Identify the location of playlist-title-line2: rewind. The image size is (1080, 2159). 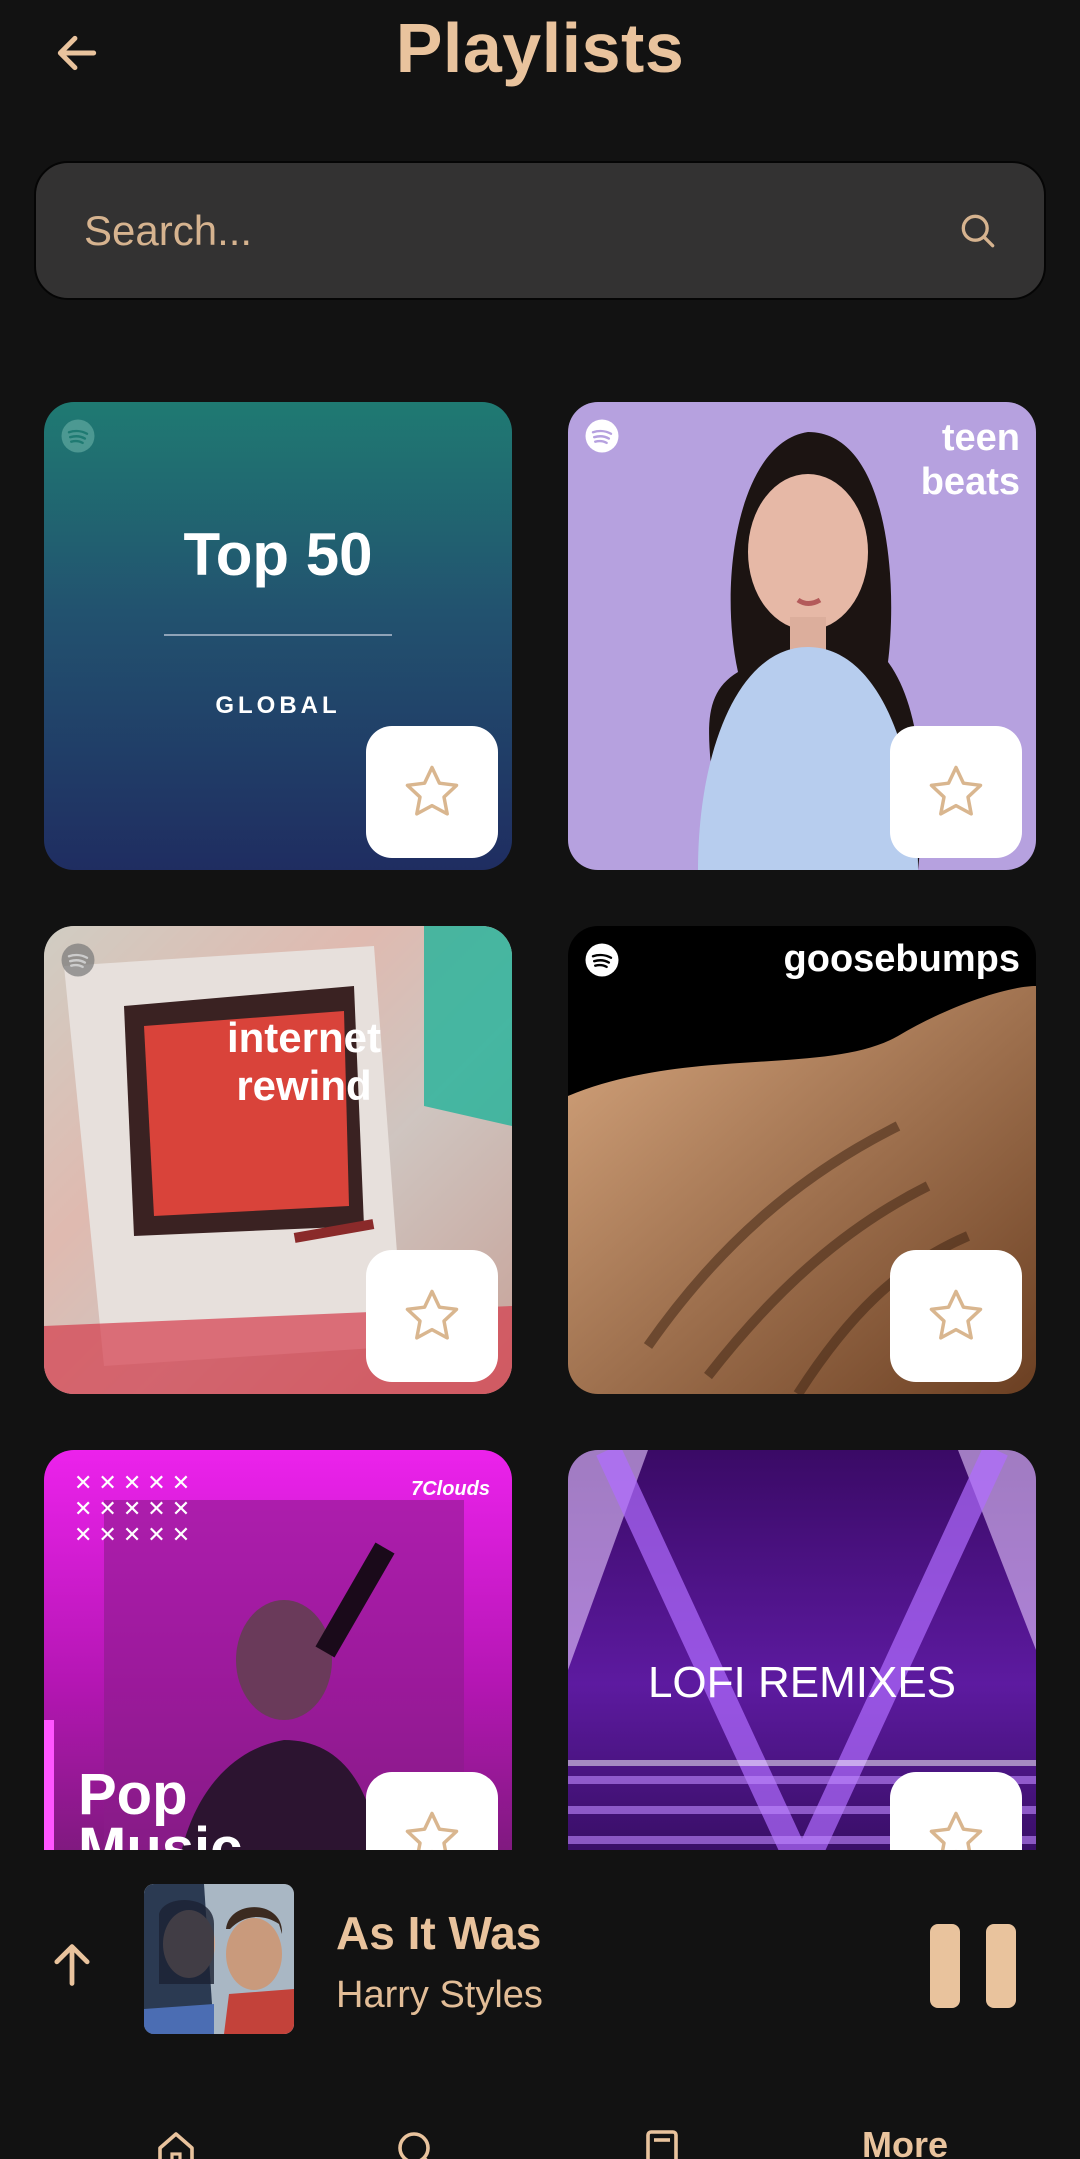
(304, 1085).